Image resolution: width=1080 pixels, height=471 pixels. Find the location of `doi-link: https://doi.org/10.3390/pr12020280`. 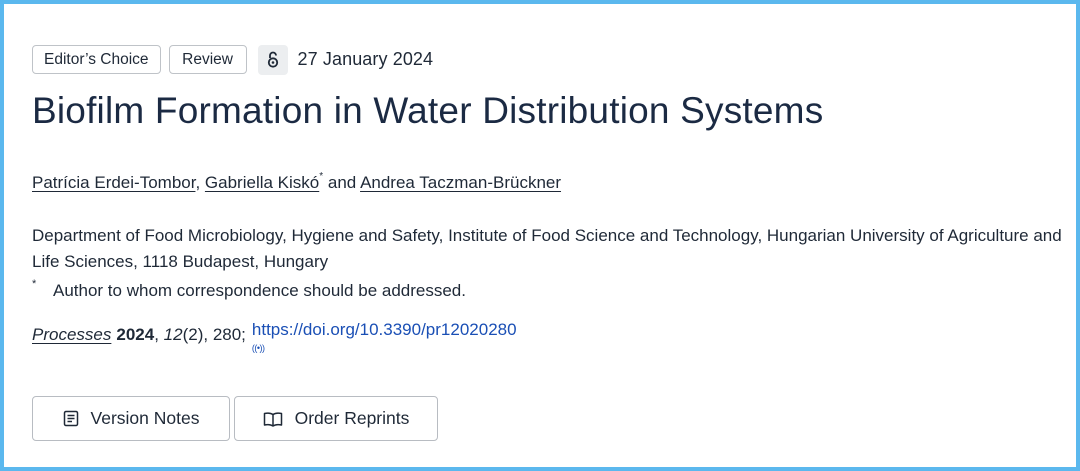

doi-link: https://doi.org/10.3390/pr12020280 is located at coordinates (384, 330).